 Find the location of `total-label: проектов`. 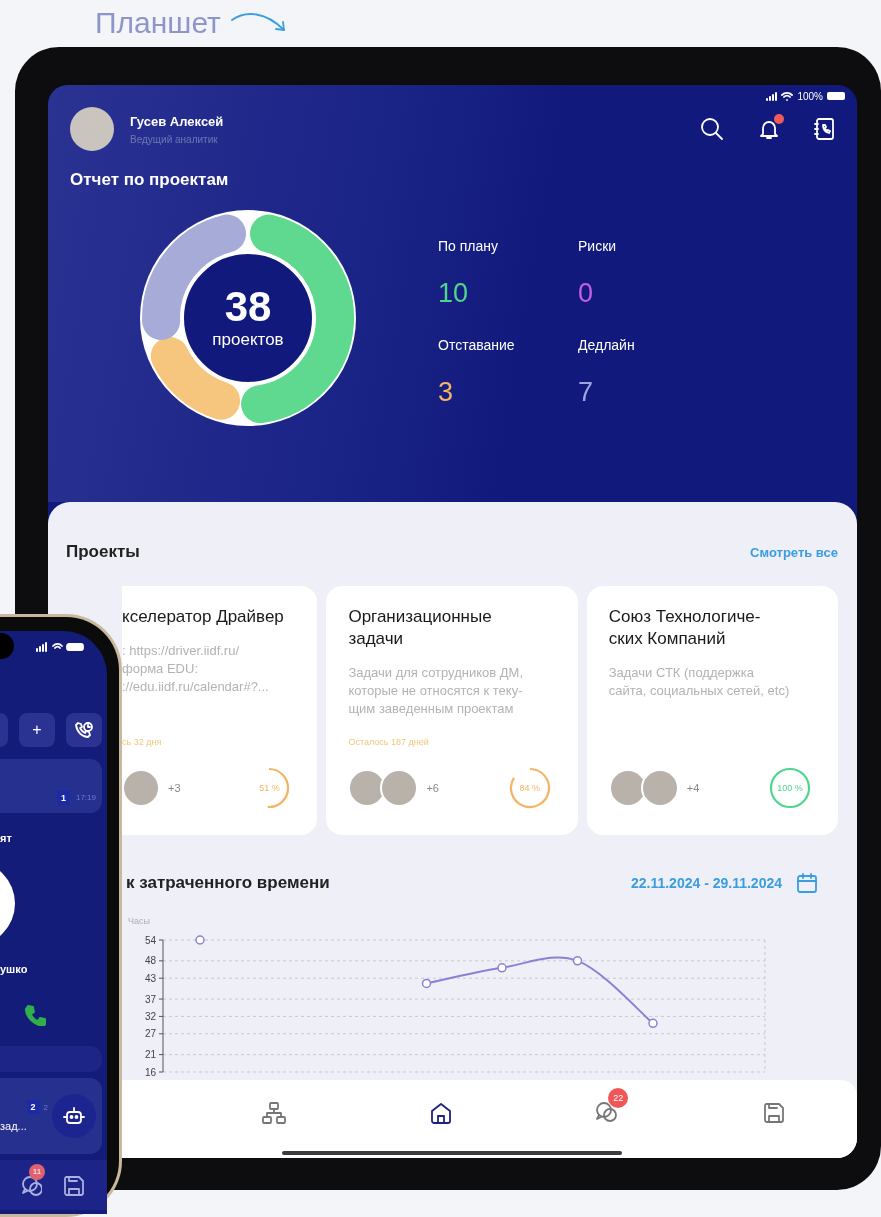

total-label: проектов is located at coordinates (248, 340).